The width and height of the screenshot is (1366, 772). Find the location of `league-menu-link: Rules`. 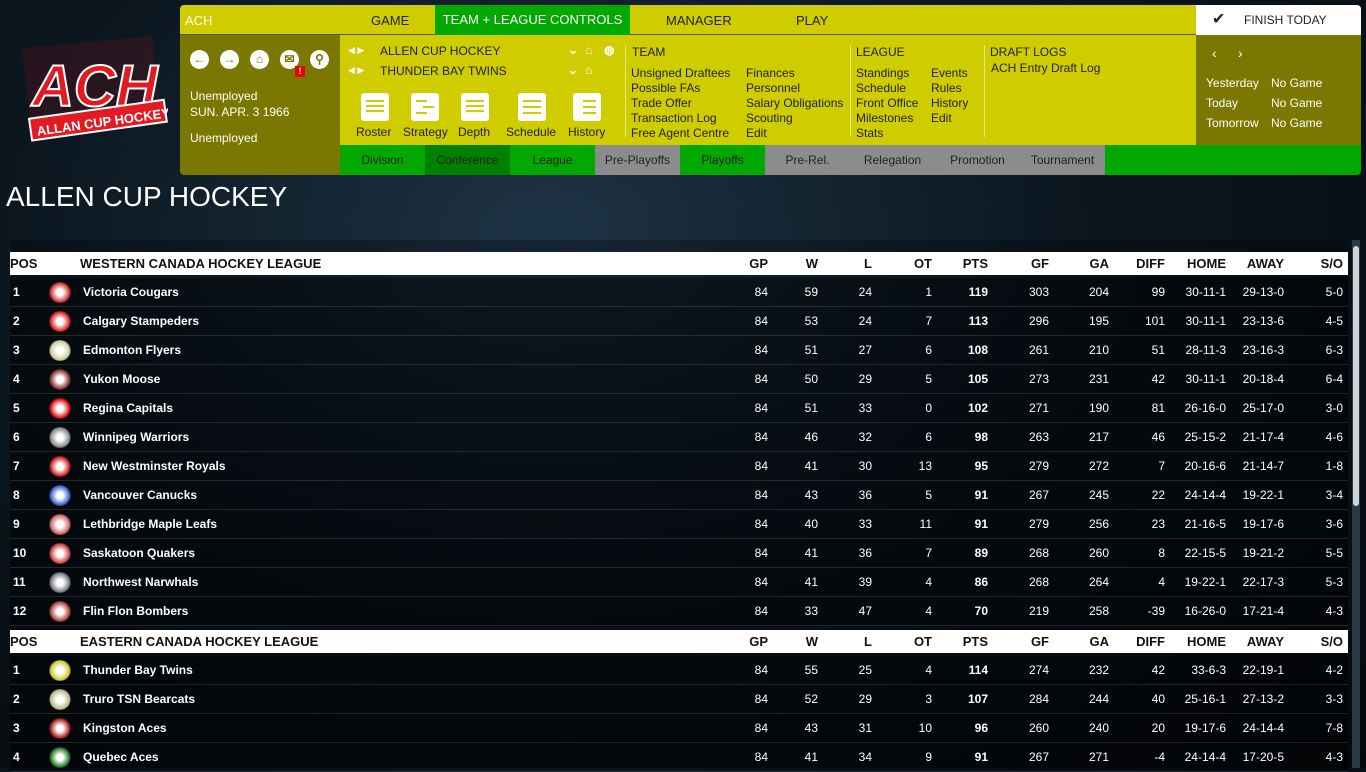

league-menu-link: Rules is located at coordinates (949, 88).